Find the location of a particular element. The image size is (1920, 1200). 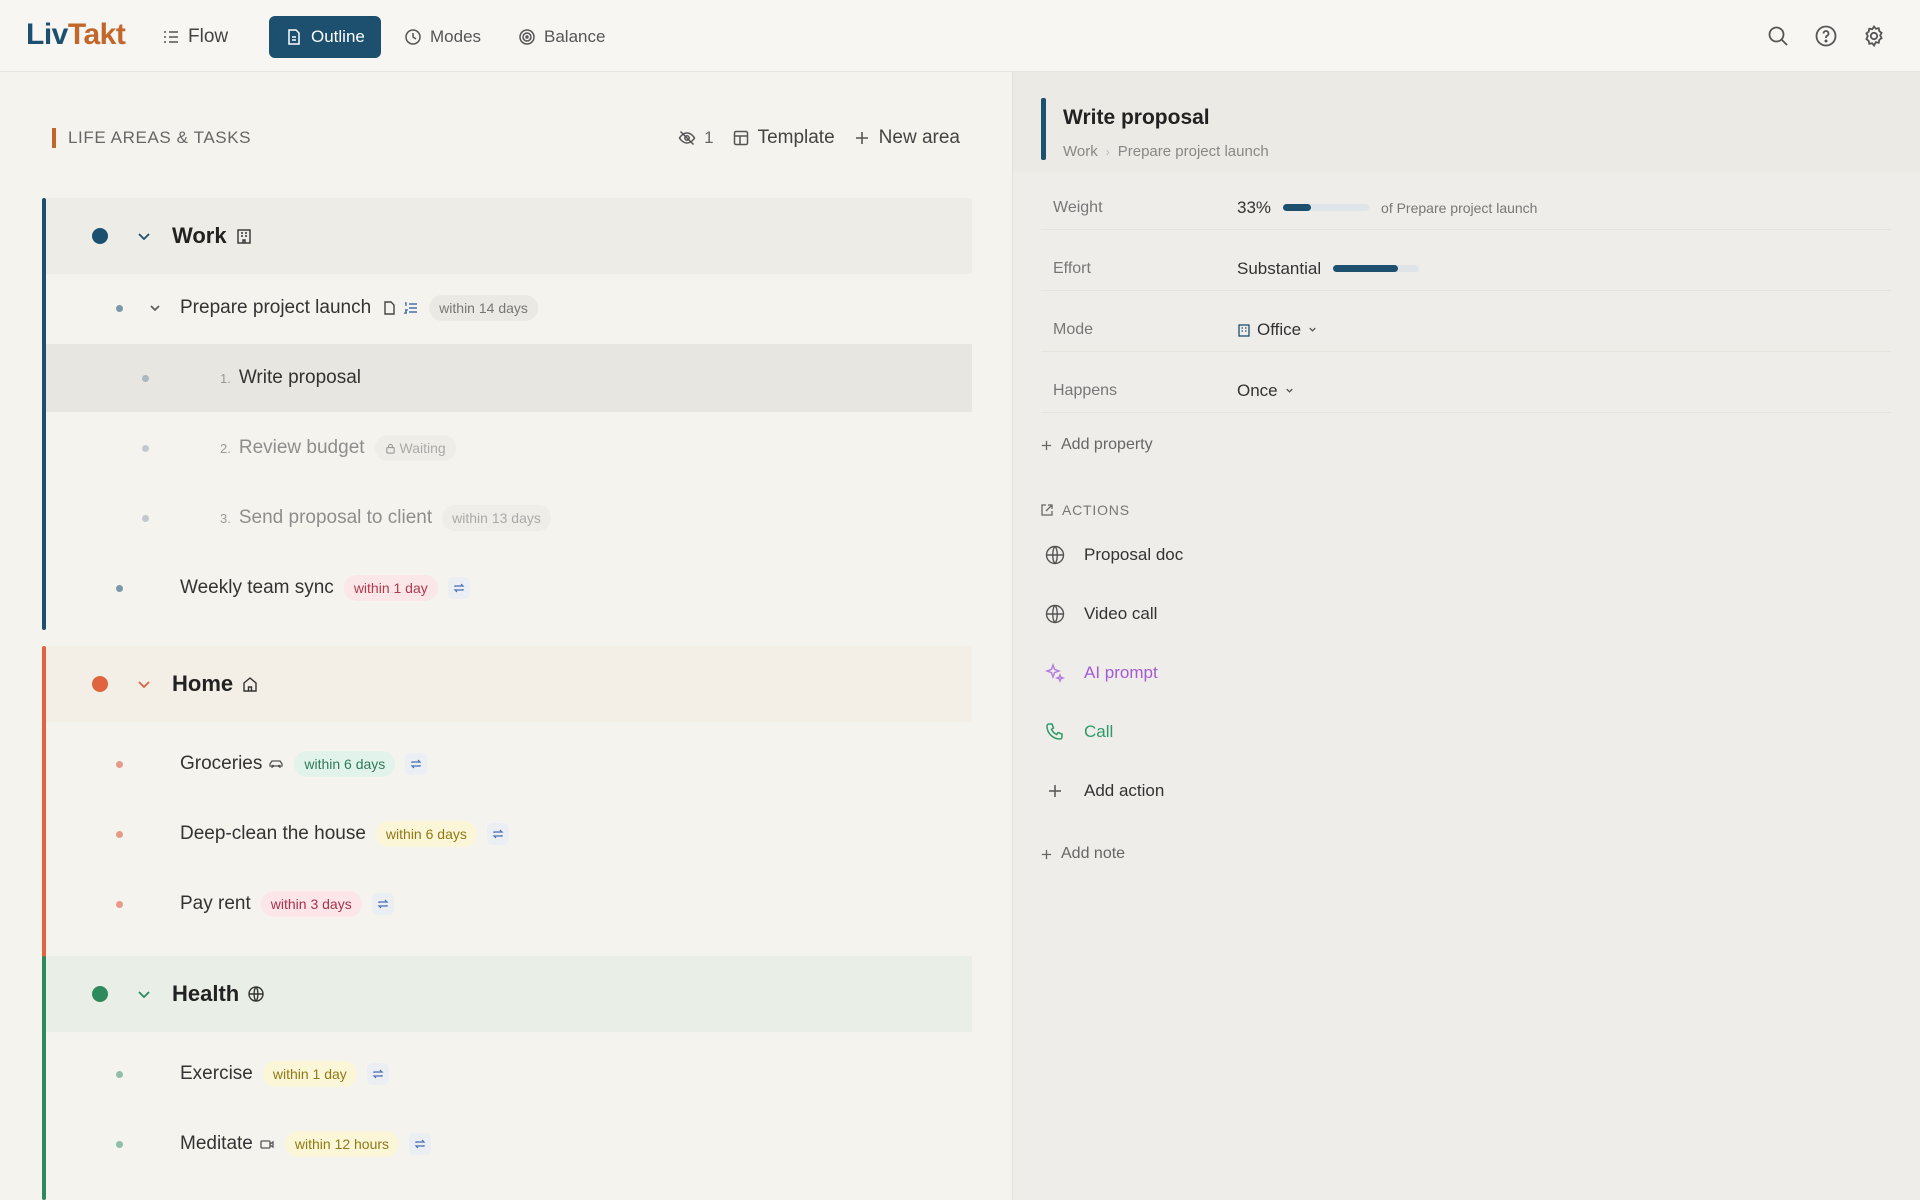

numbered-list-icon is located at coordinates (410, 308).